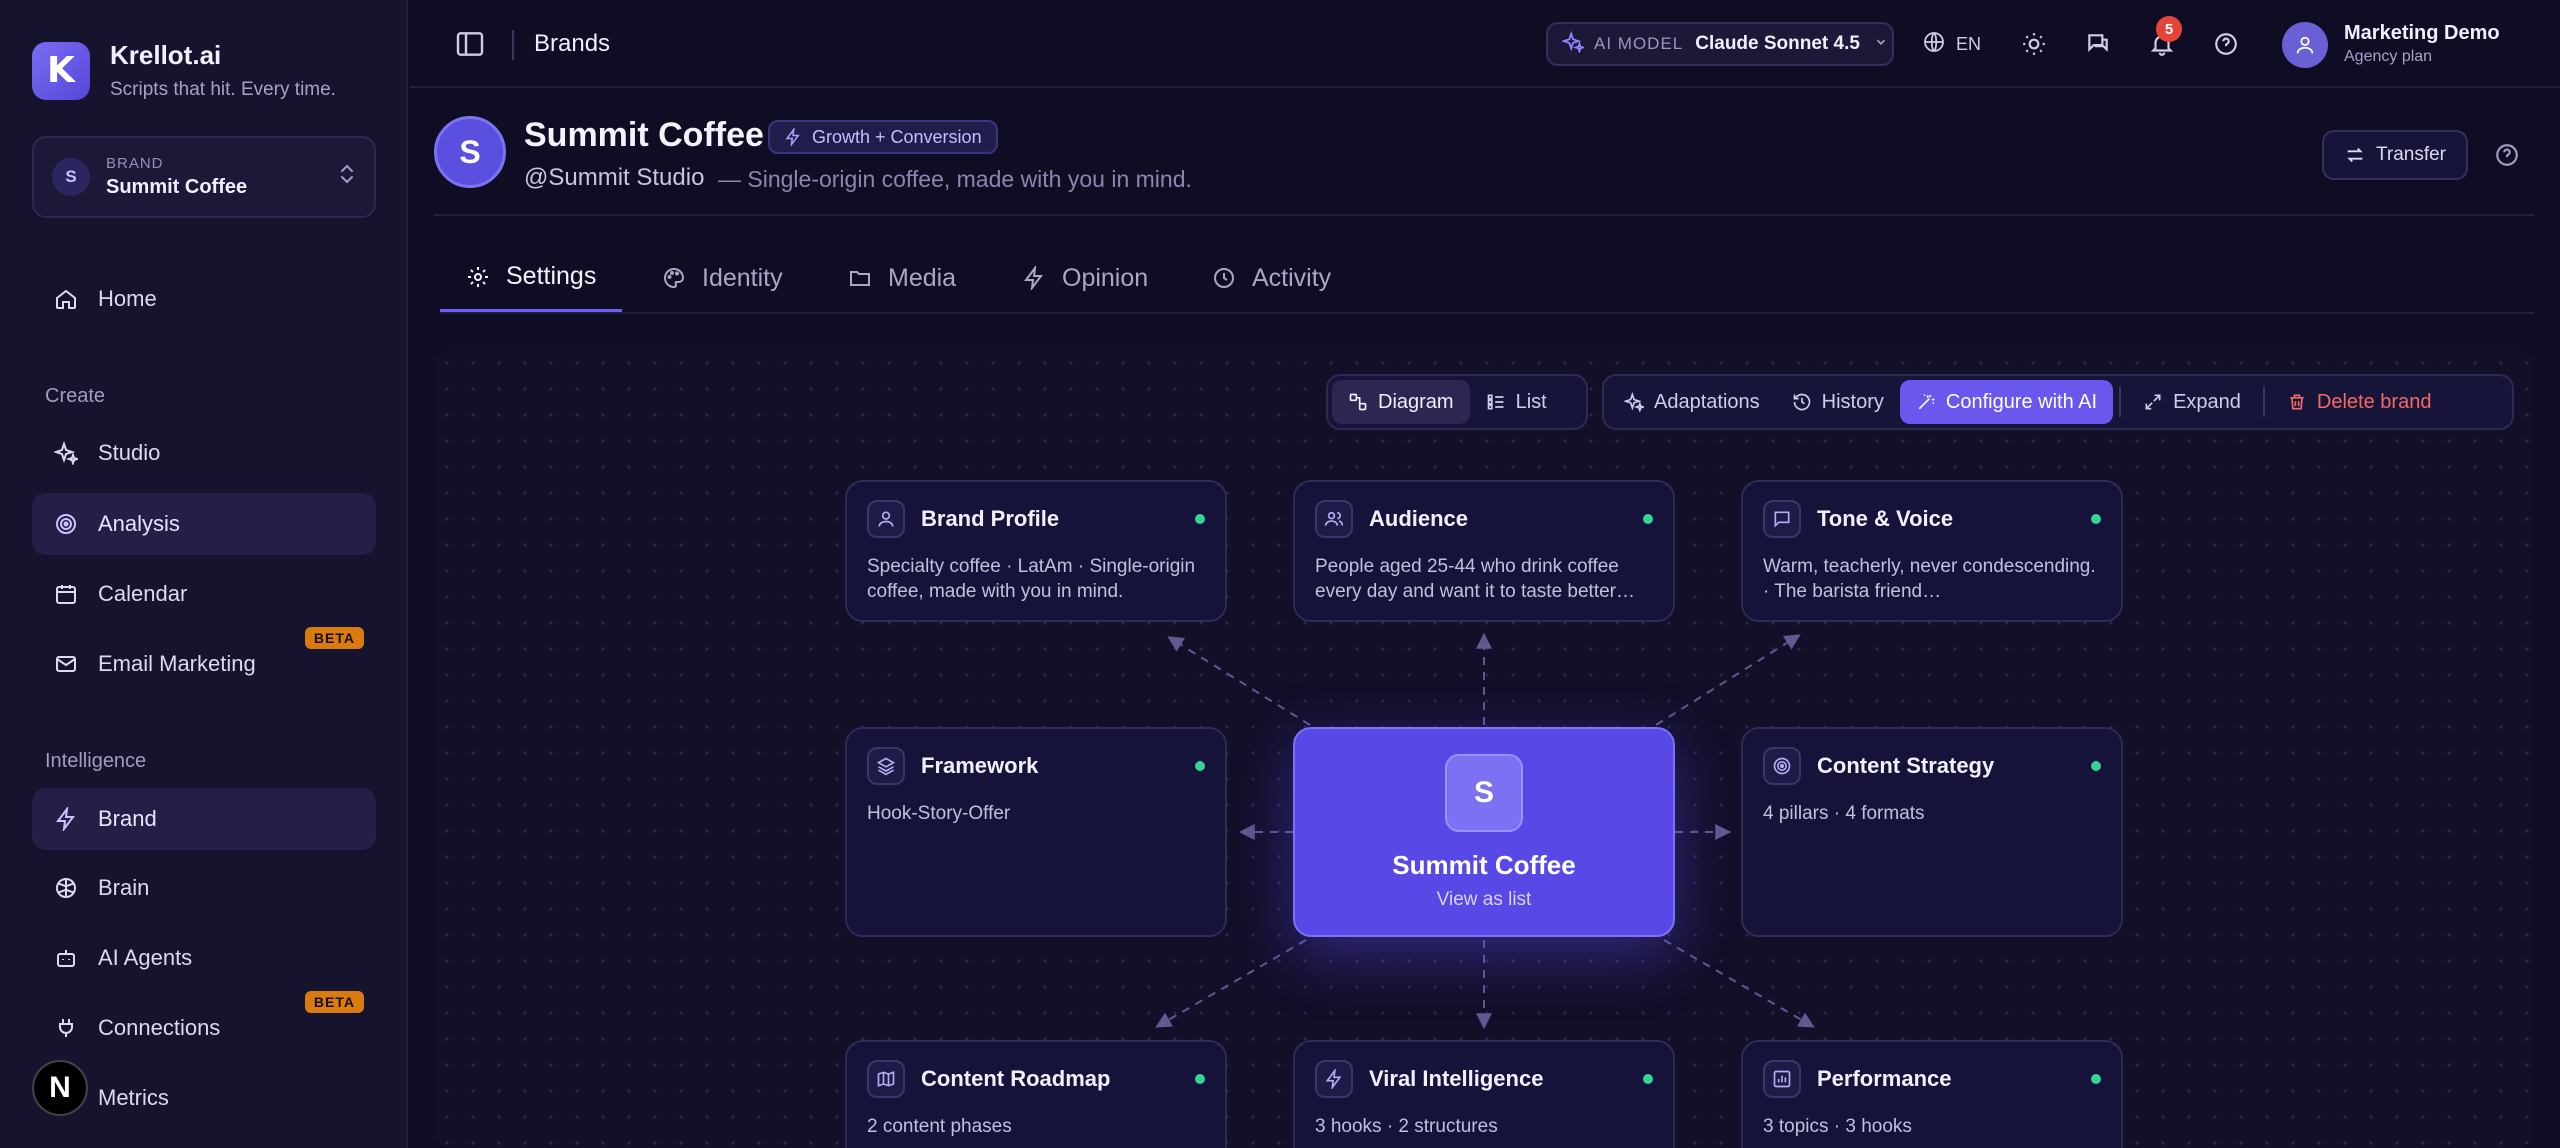  I want to click on node-description: Hook-Story-Offer, so click(939, 813).